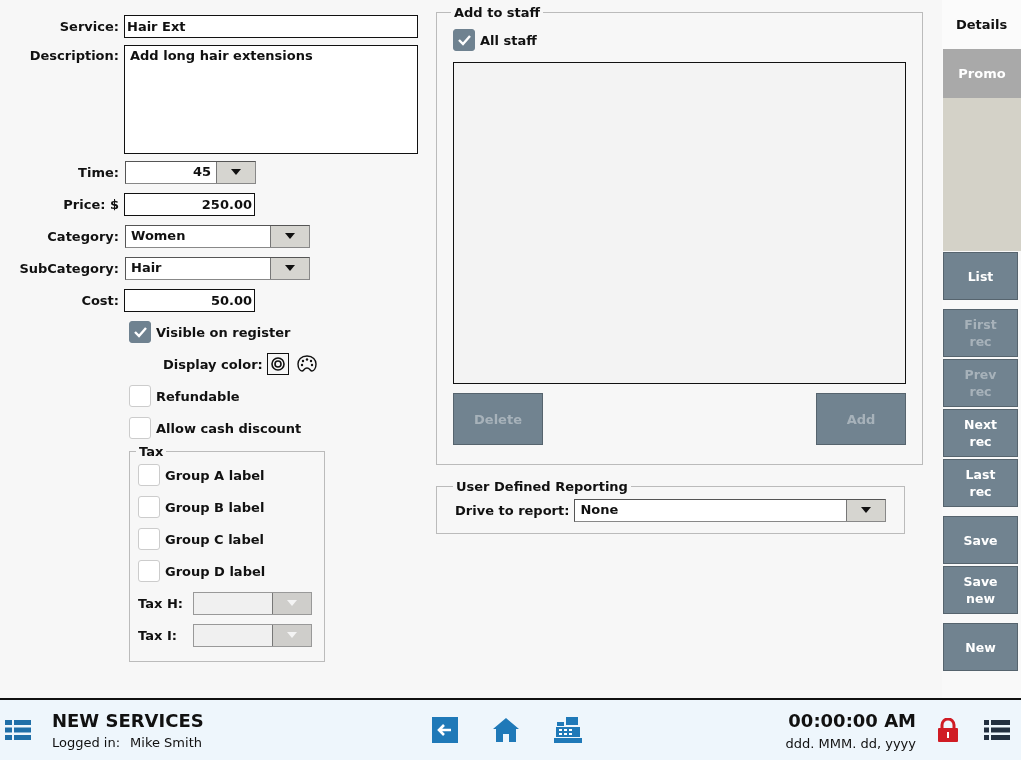 The width and height of the screenshot is (1021, 760). Describe the element at coordinates (166, 742) in the screenshot. I see `user-name: Mike Smith` at that location.